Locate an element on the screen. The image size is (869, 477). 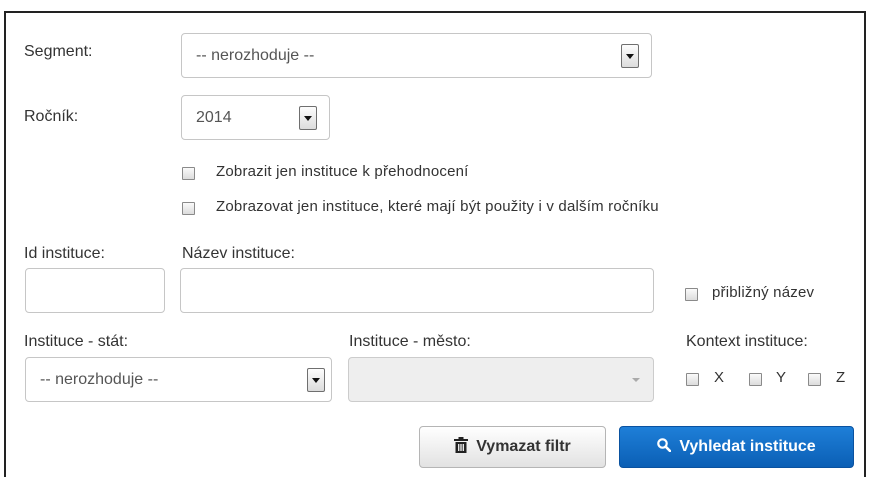
segment-select-value: -- nerozhoduje -- is located at coordinates (255, 55).